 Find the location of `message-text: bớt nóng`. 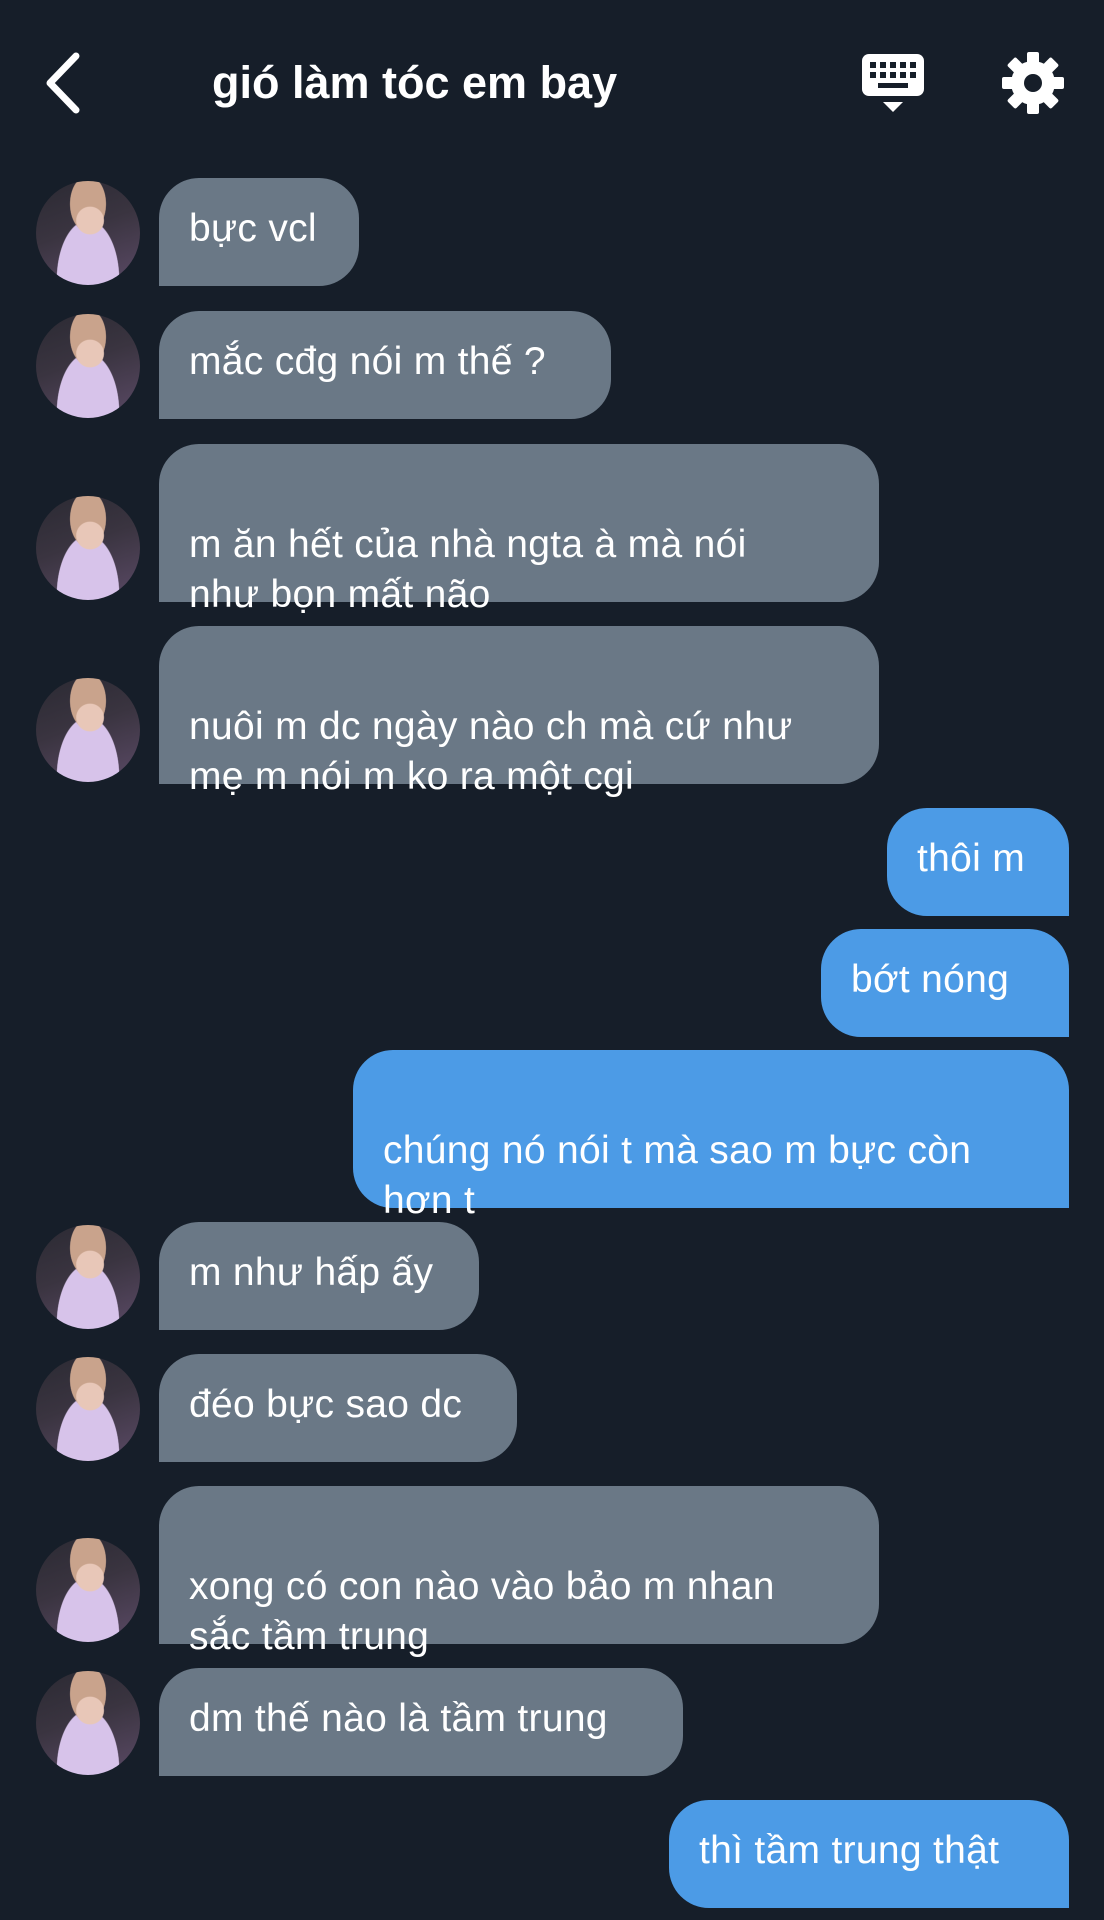

message-text: bớt nóng is located at coordinates (930, 979).